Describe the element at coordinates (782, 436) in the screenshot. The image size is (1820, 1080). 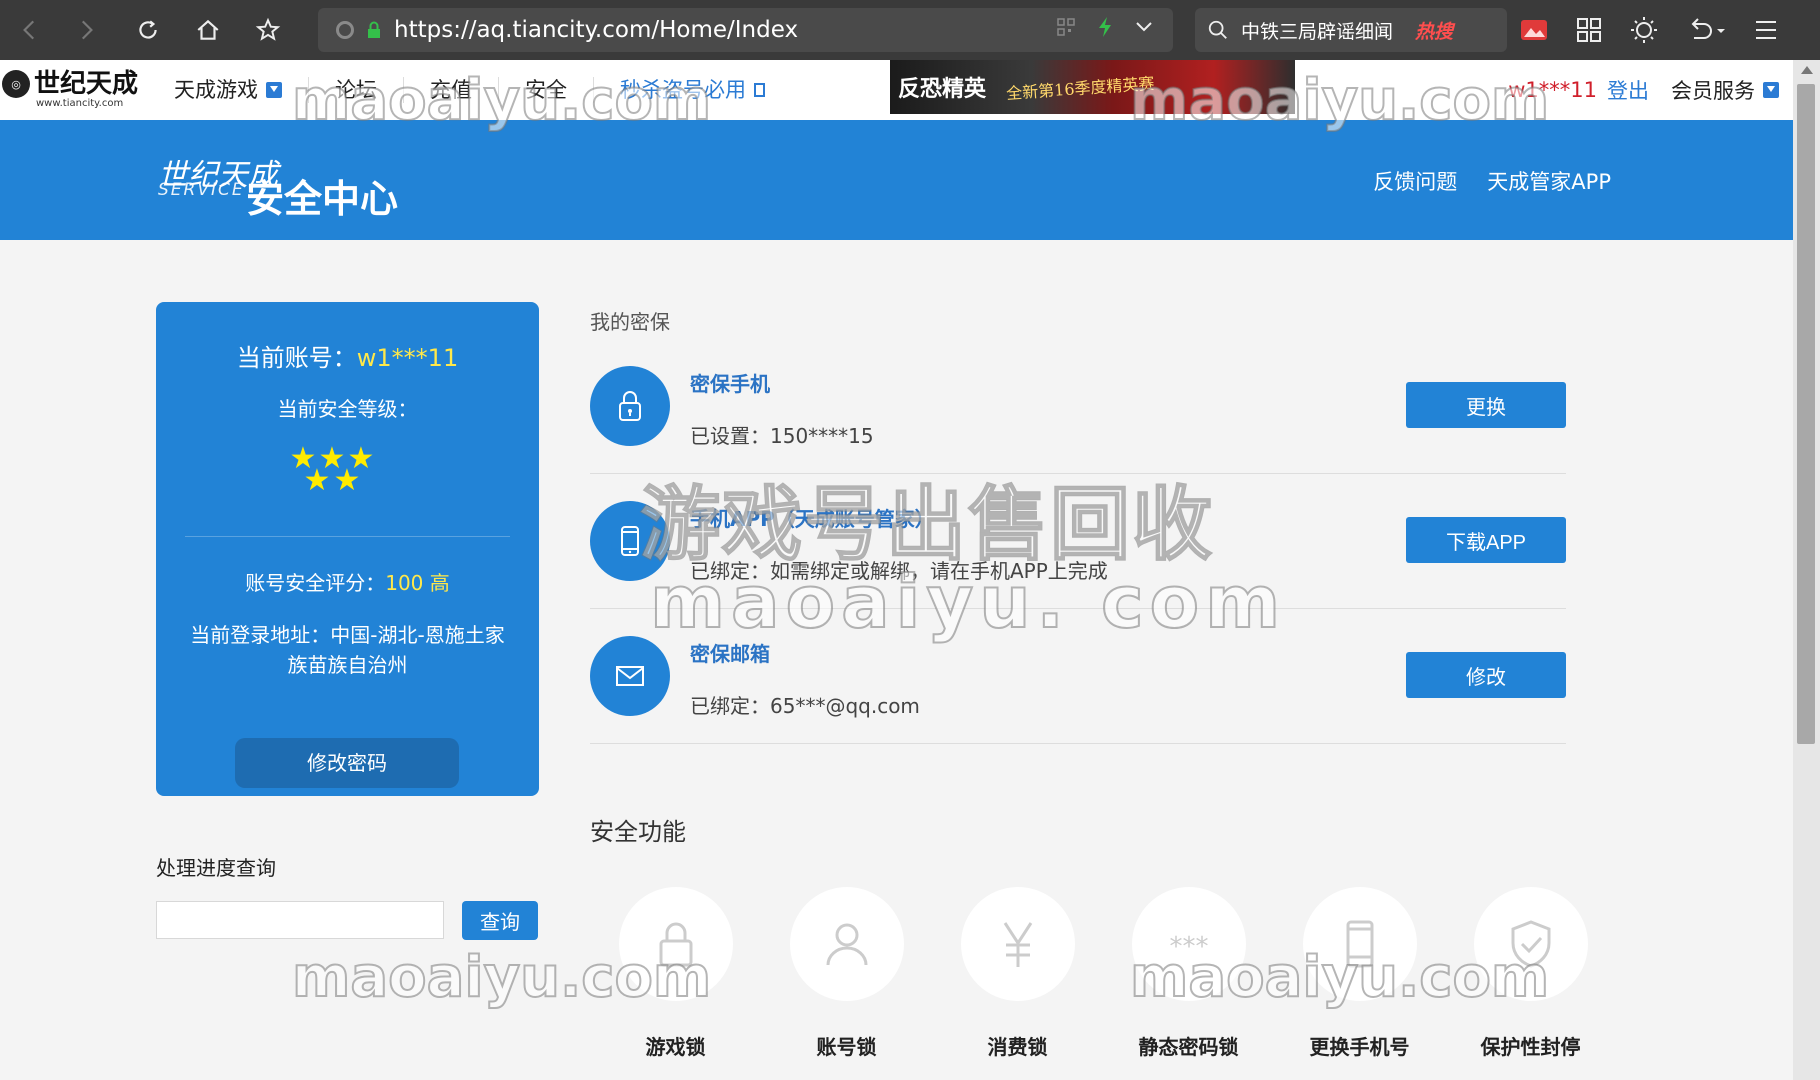
I see `security-item-desc: 已设置：150****15` at that location.